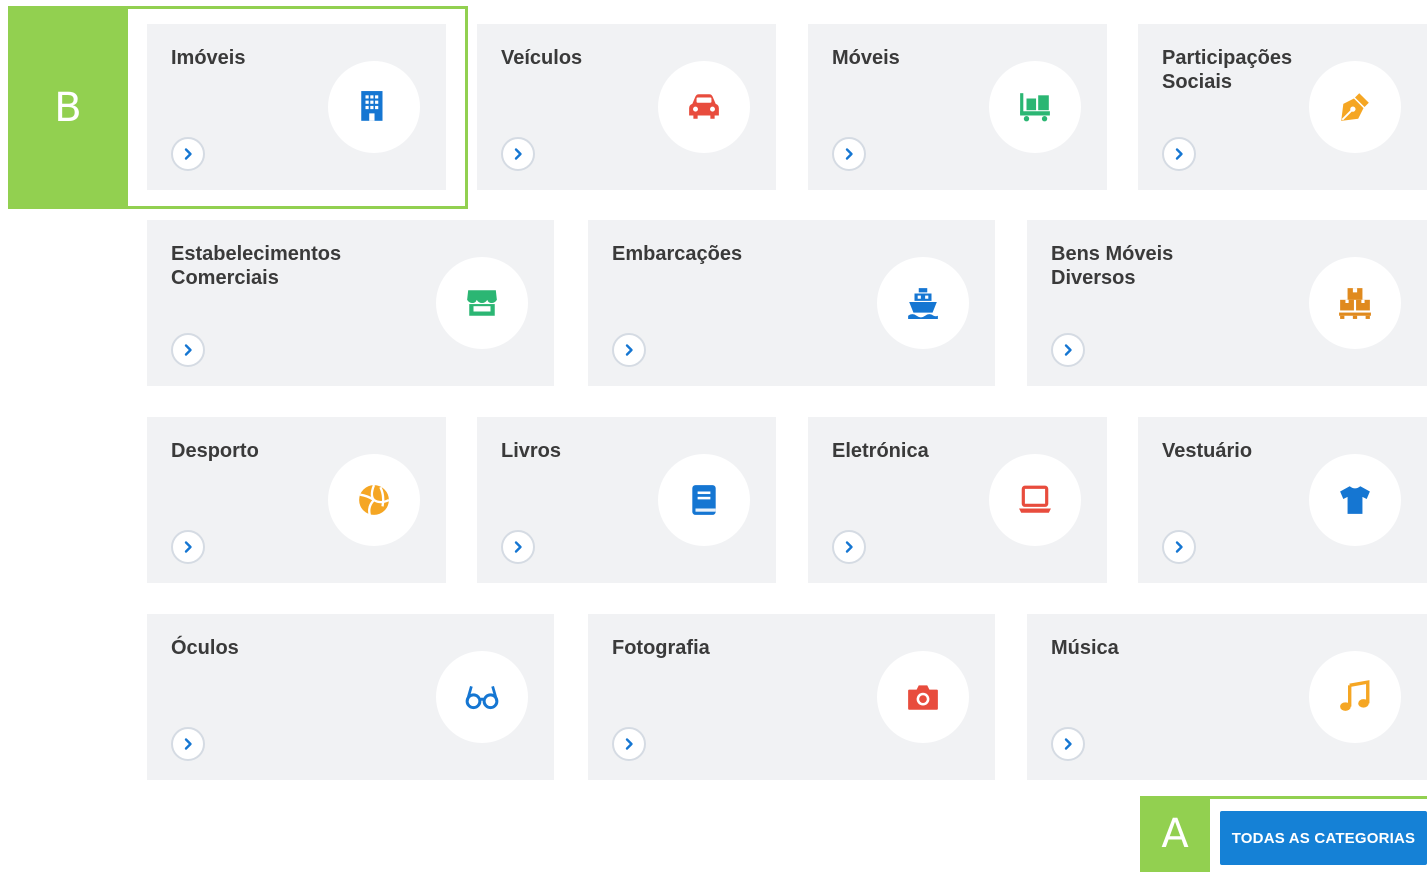 This screenshot has width=1427, height=872. What do you see at coordinates (661, 648) in the screenshot?
I see `category-title: Fotografia` at bounding box center [661, 648].